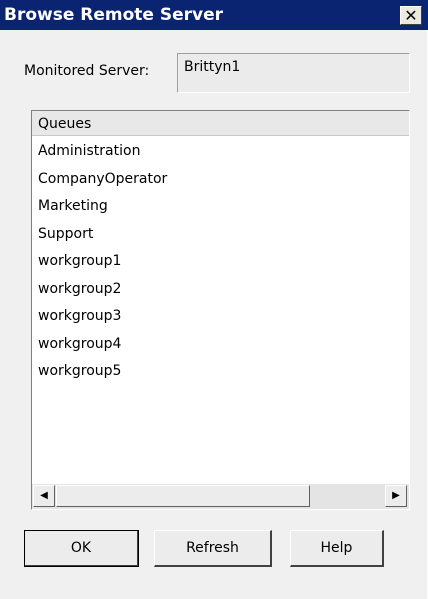 The width and height of the screenshot is (428, 599). Describe the element at coordinates (220, 123) in the screenshot. I see `queues-column-header: Queues` at that location.